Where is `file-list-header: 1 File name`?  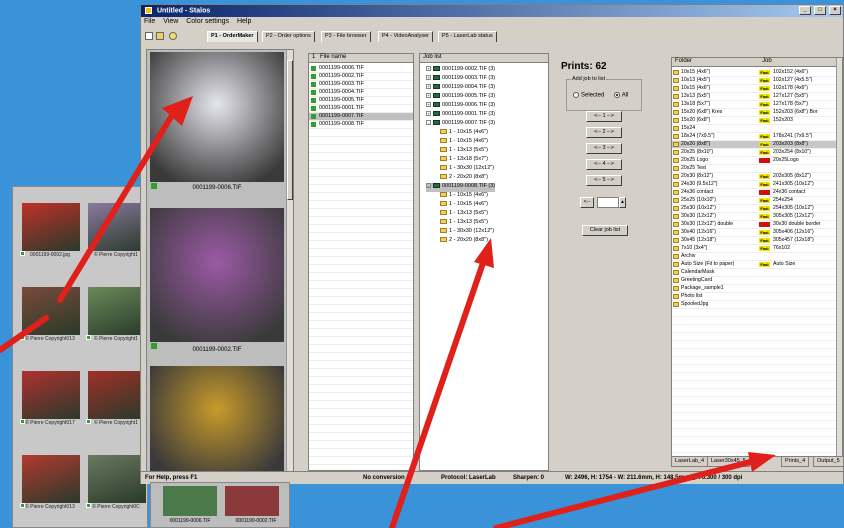
file-list-header: 1 File name is located at coordinates (361, 58).